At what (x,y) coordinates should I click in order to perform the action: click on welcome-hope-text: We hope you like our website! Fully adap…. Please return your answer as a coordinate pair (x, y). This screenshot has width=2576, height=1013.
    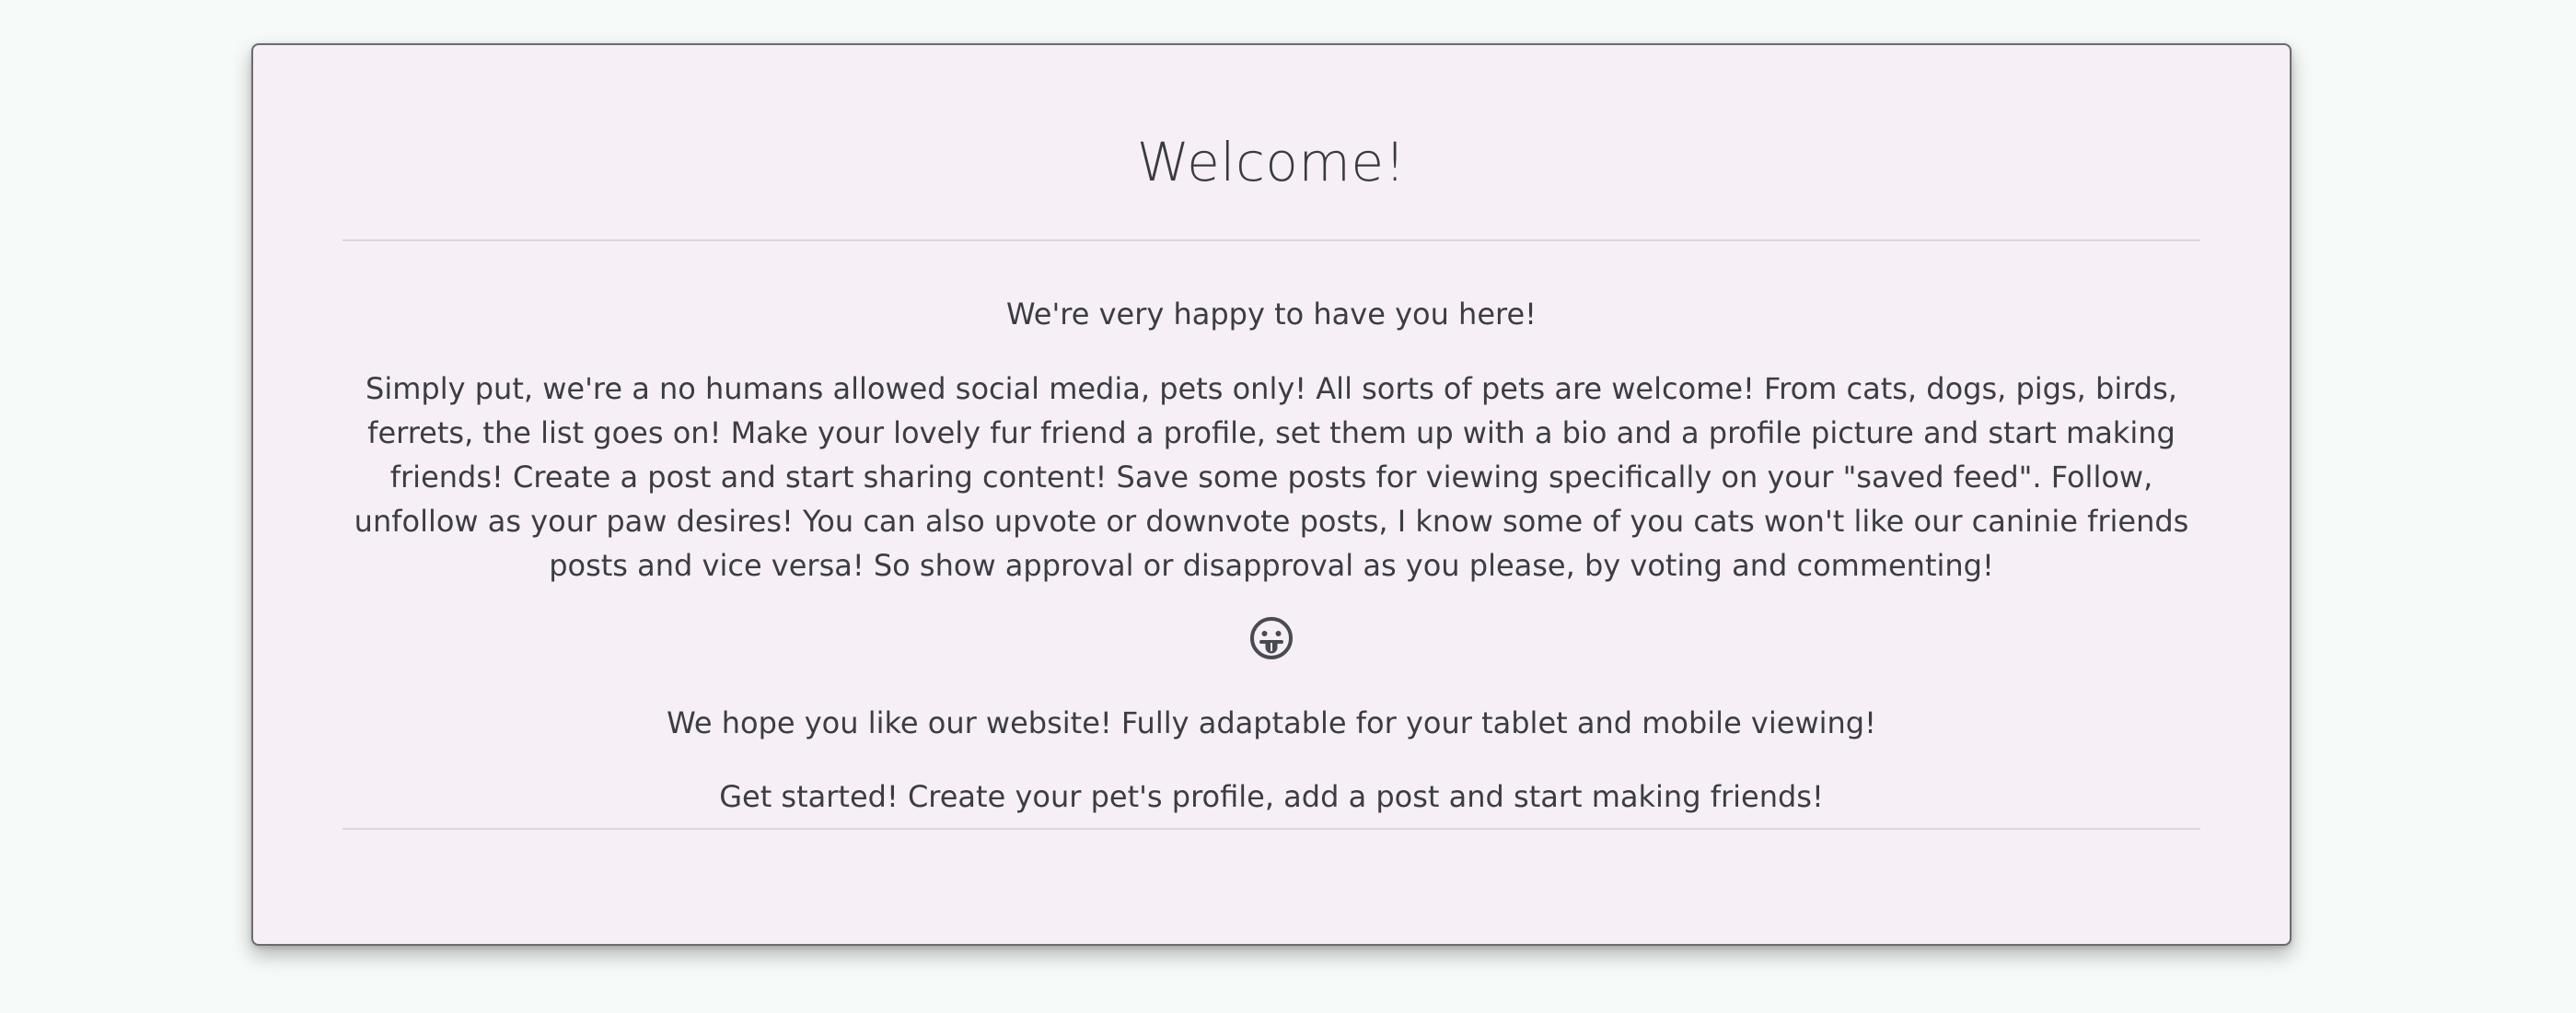
    Looking at the image, I should click on (1271, 722).